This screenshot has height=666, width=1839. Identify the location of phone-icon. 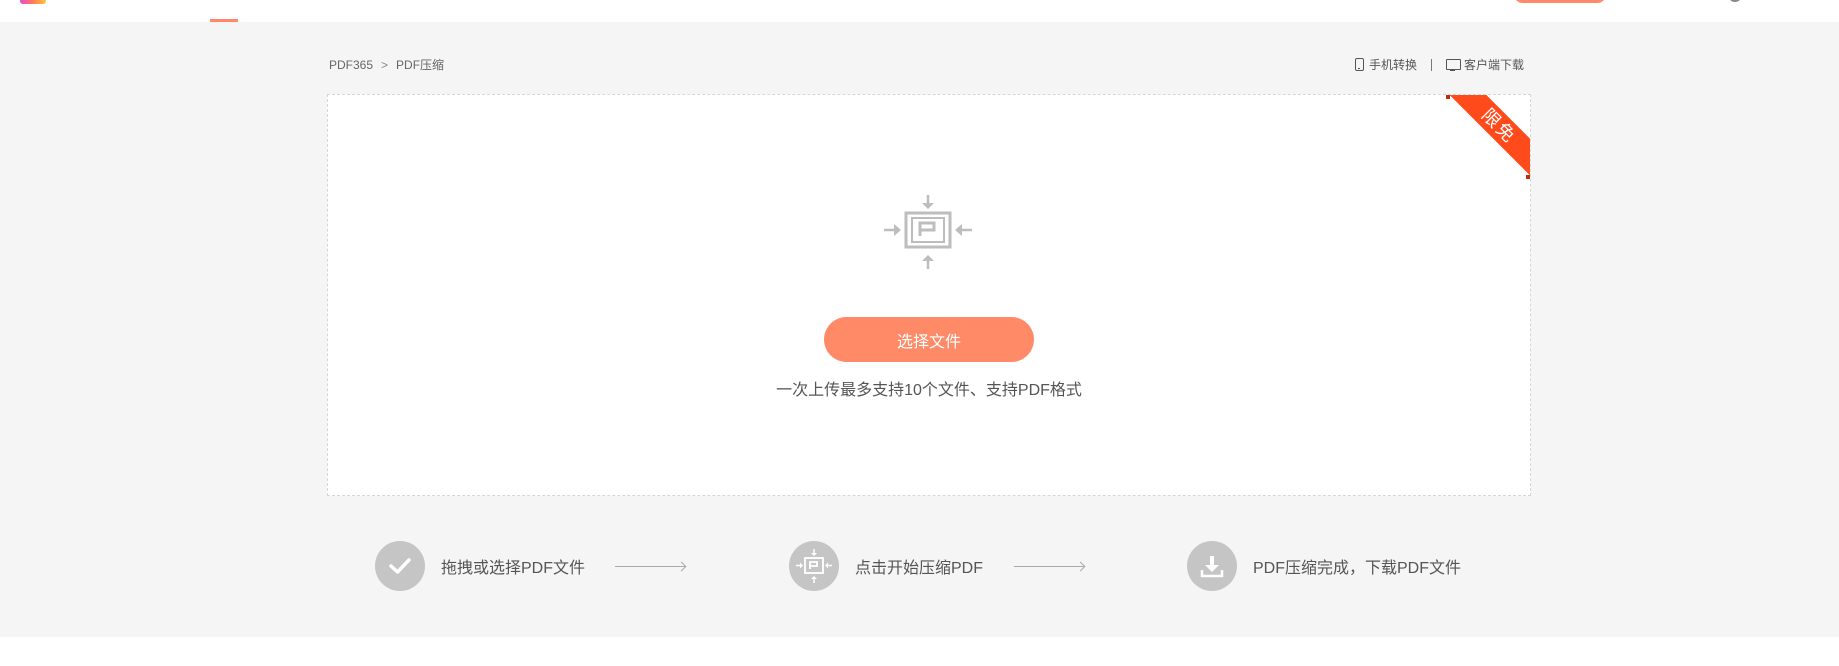
(1359, 64).